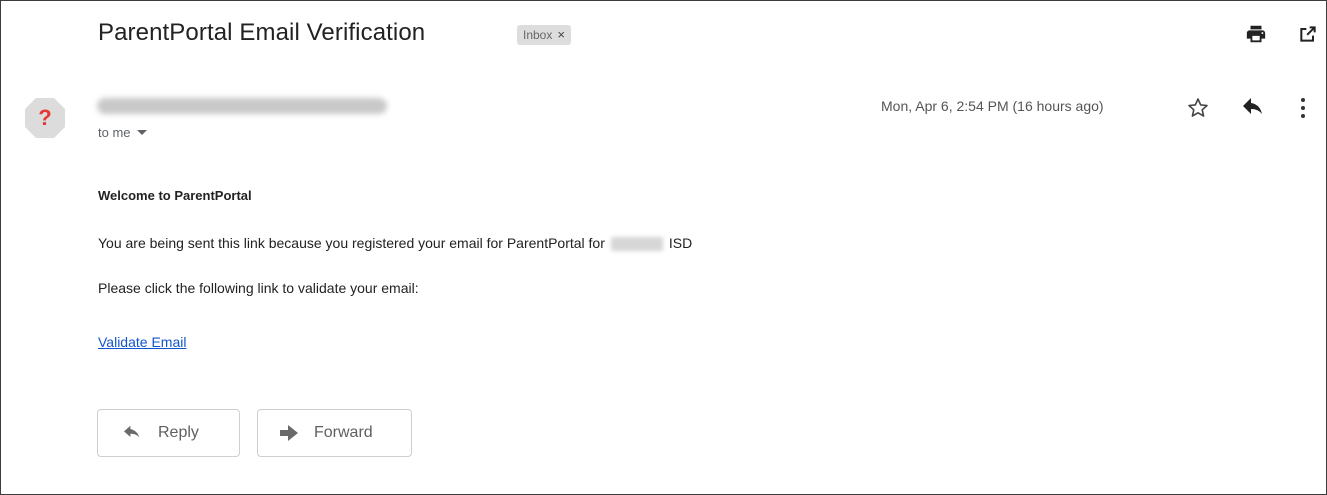 This screenshot has height=495, width=1327. What do you see at coordinates (636, 244) in the screenshot?
I see `district-name-redacted` at bounding box center [636, 244].